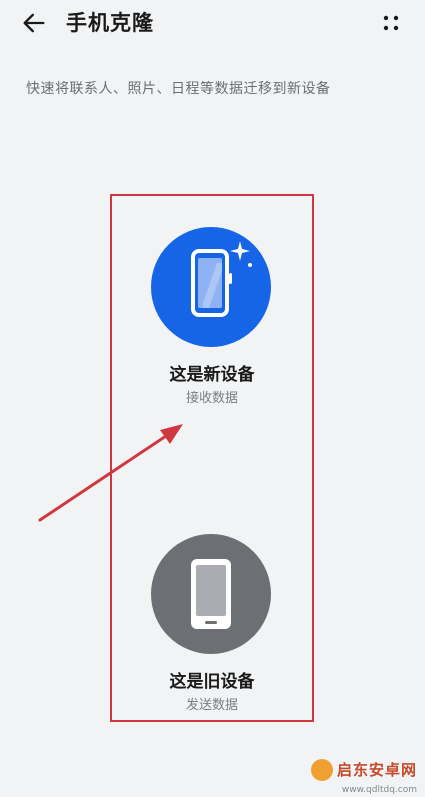 The image size is (425, 797). I want to click on page-description: 快速将联系人、照片、日程等数据迁移到新设备, so click(178, 89).